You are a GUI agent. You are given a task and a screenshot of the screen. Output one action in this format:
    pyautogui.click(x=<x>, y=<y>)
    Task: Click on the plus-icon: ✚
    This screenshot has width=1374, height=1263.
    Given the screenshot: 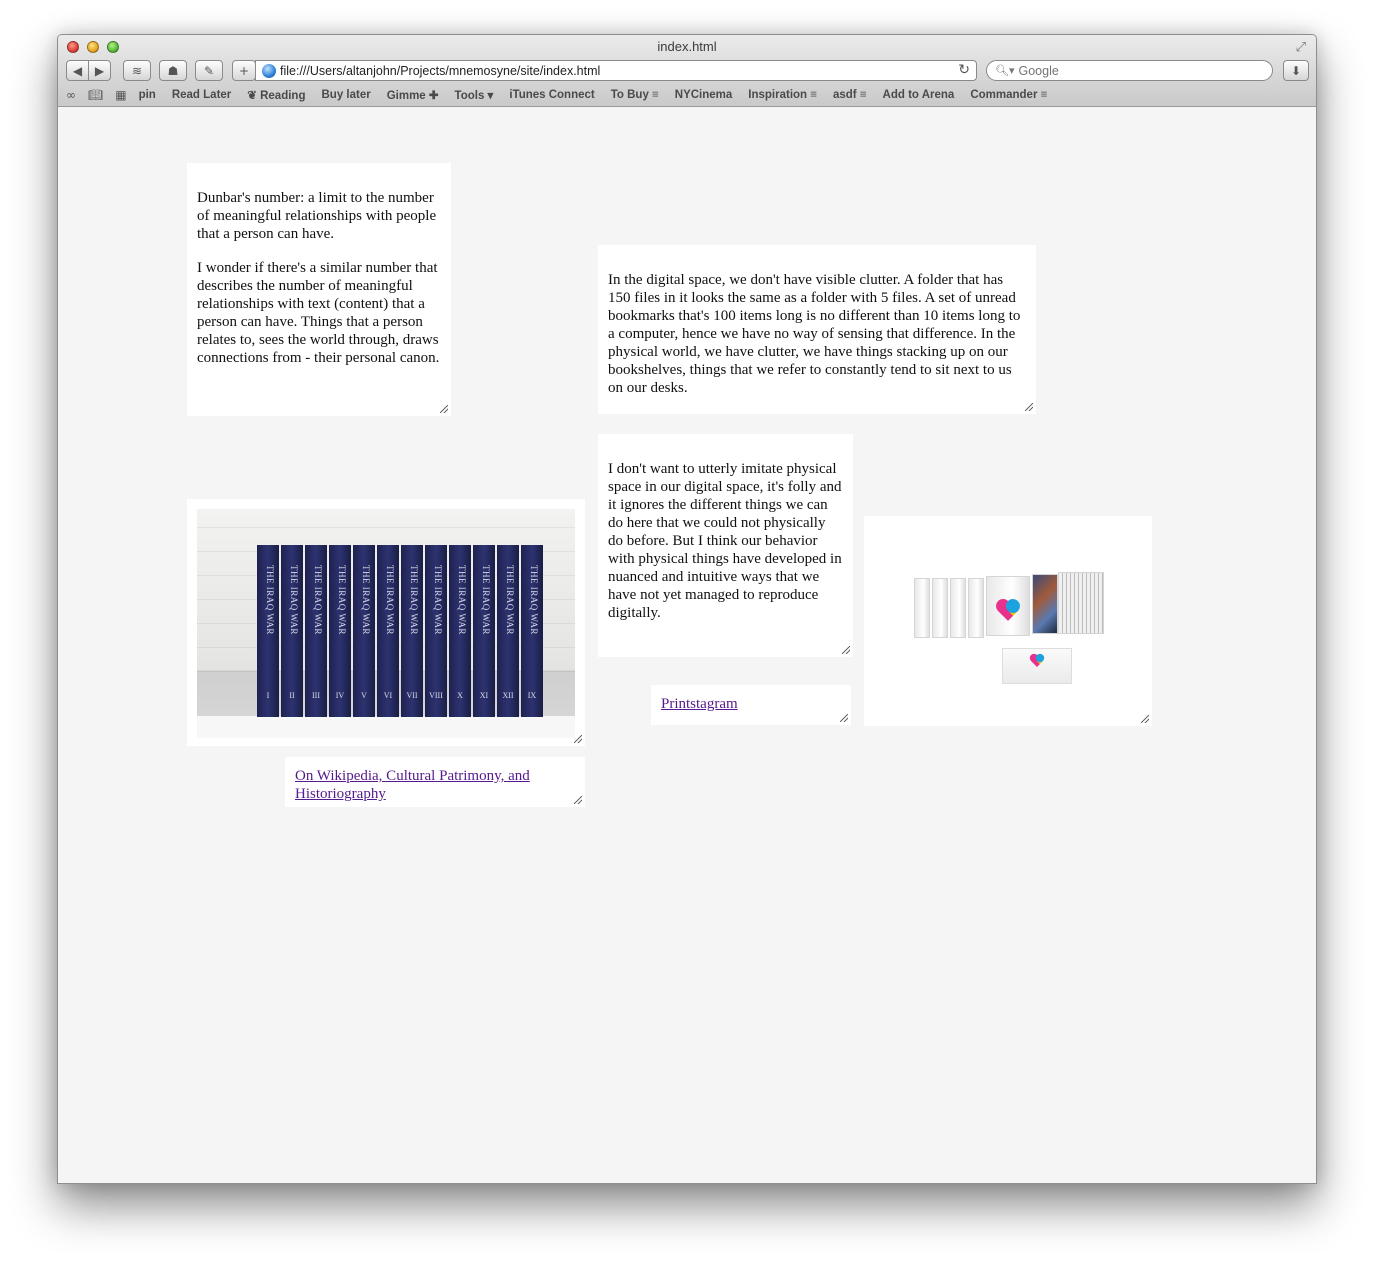 What is the action you would take?
    pyautogui.click(x=432, y=95)
    